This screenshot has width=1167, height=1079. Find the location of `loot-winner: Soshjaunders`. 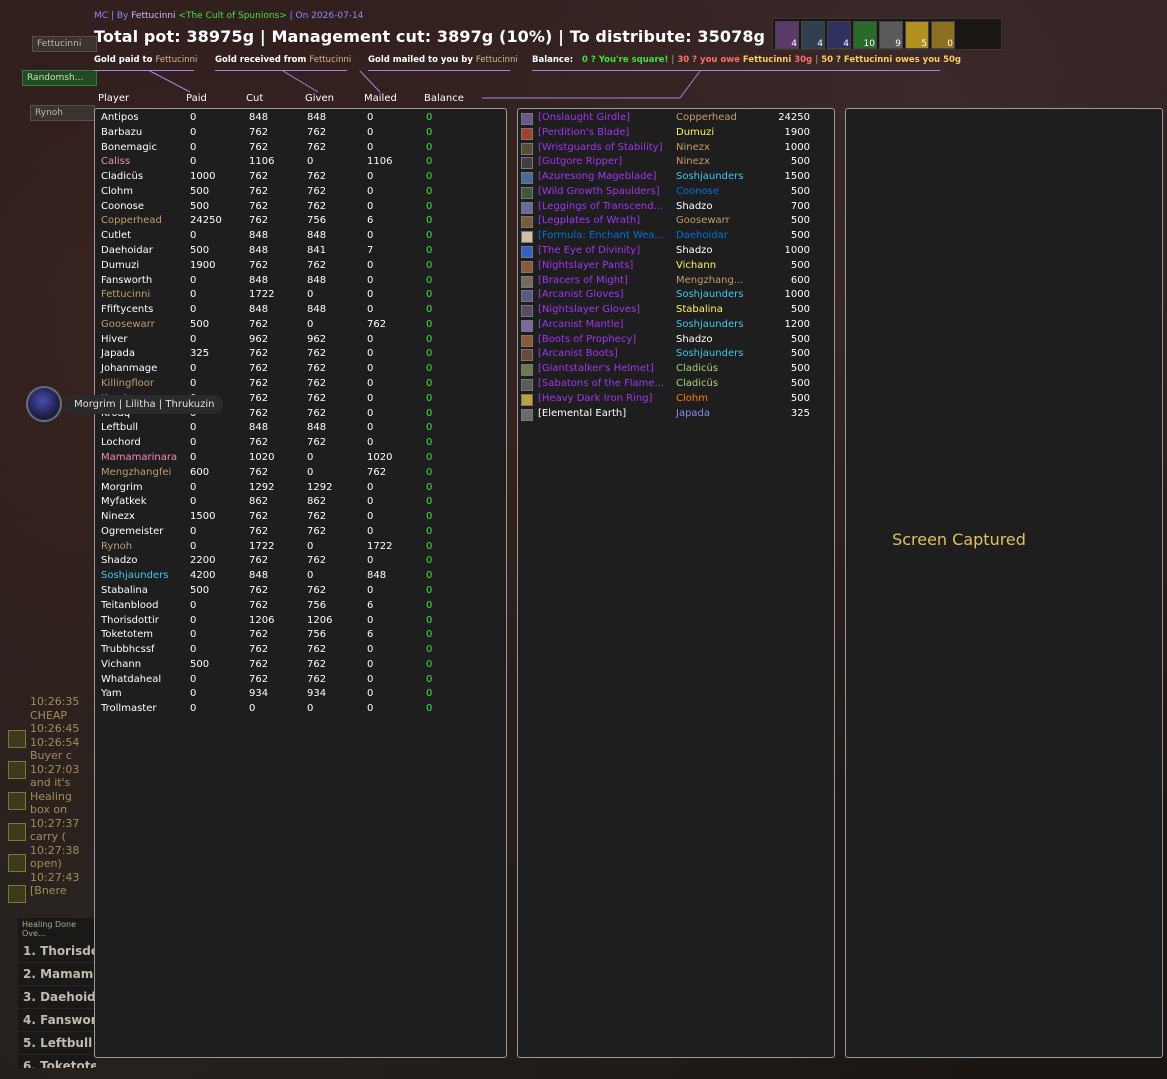

loot-winner: Soshjaunders is located at coordinates (710, 324).